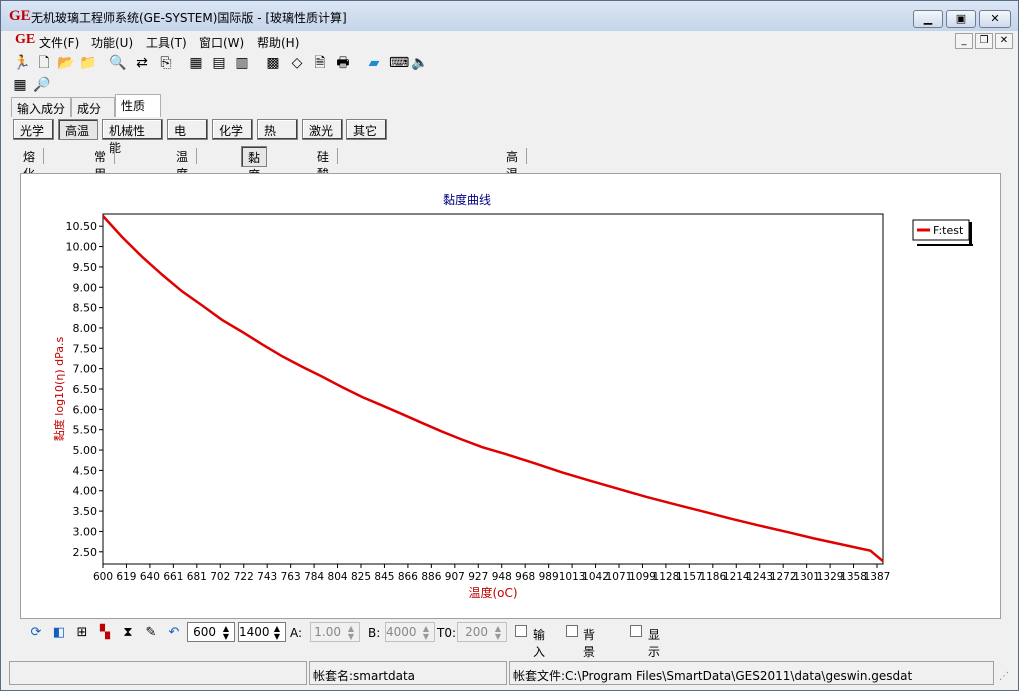 This screenshot has width=1019, height=691. What do you see at coordinates (514, 180) in the screenshot?
I see `tab-high-temp-resistance: 高温电阻` at bounding box center [514, 180].